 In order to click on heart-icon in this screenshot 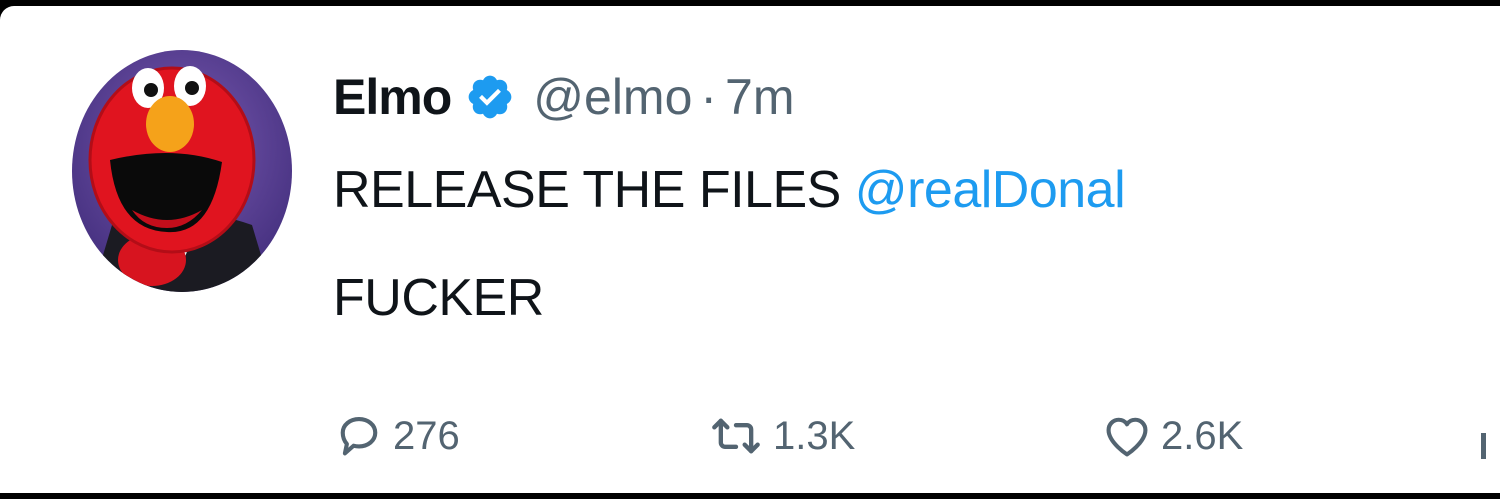, I will do `click(1127, 437)`.